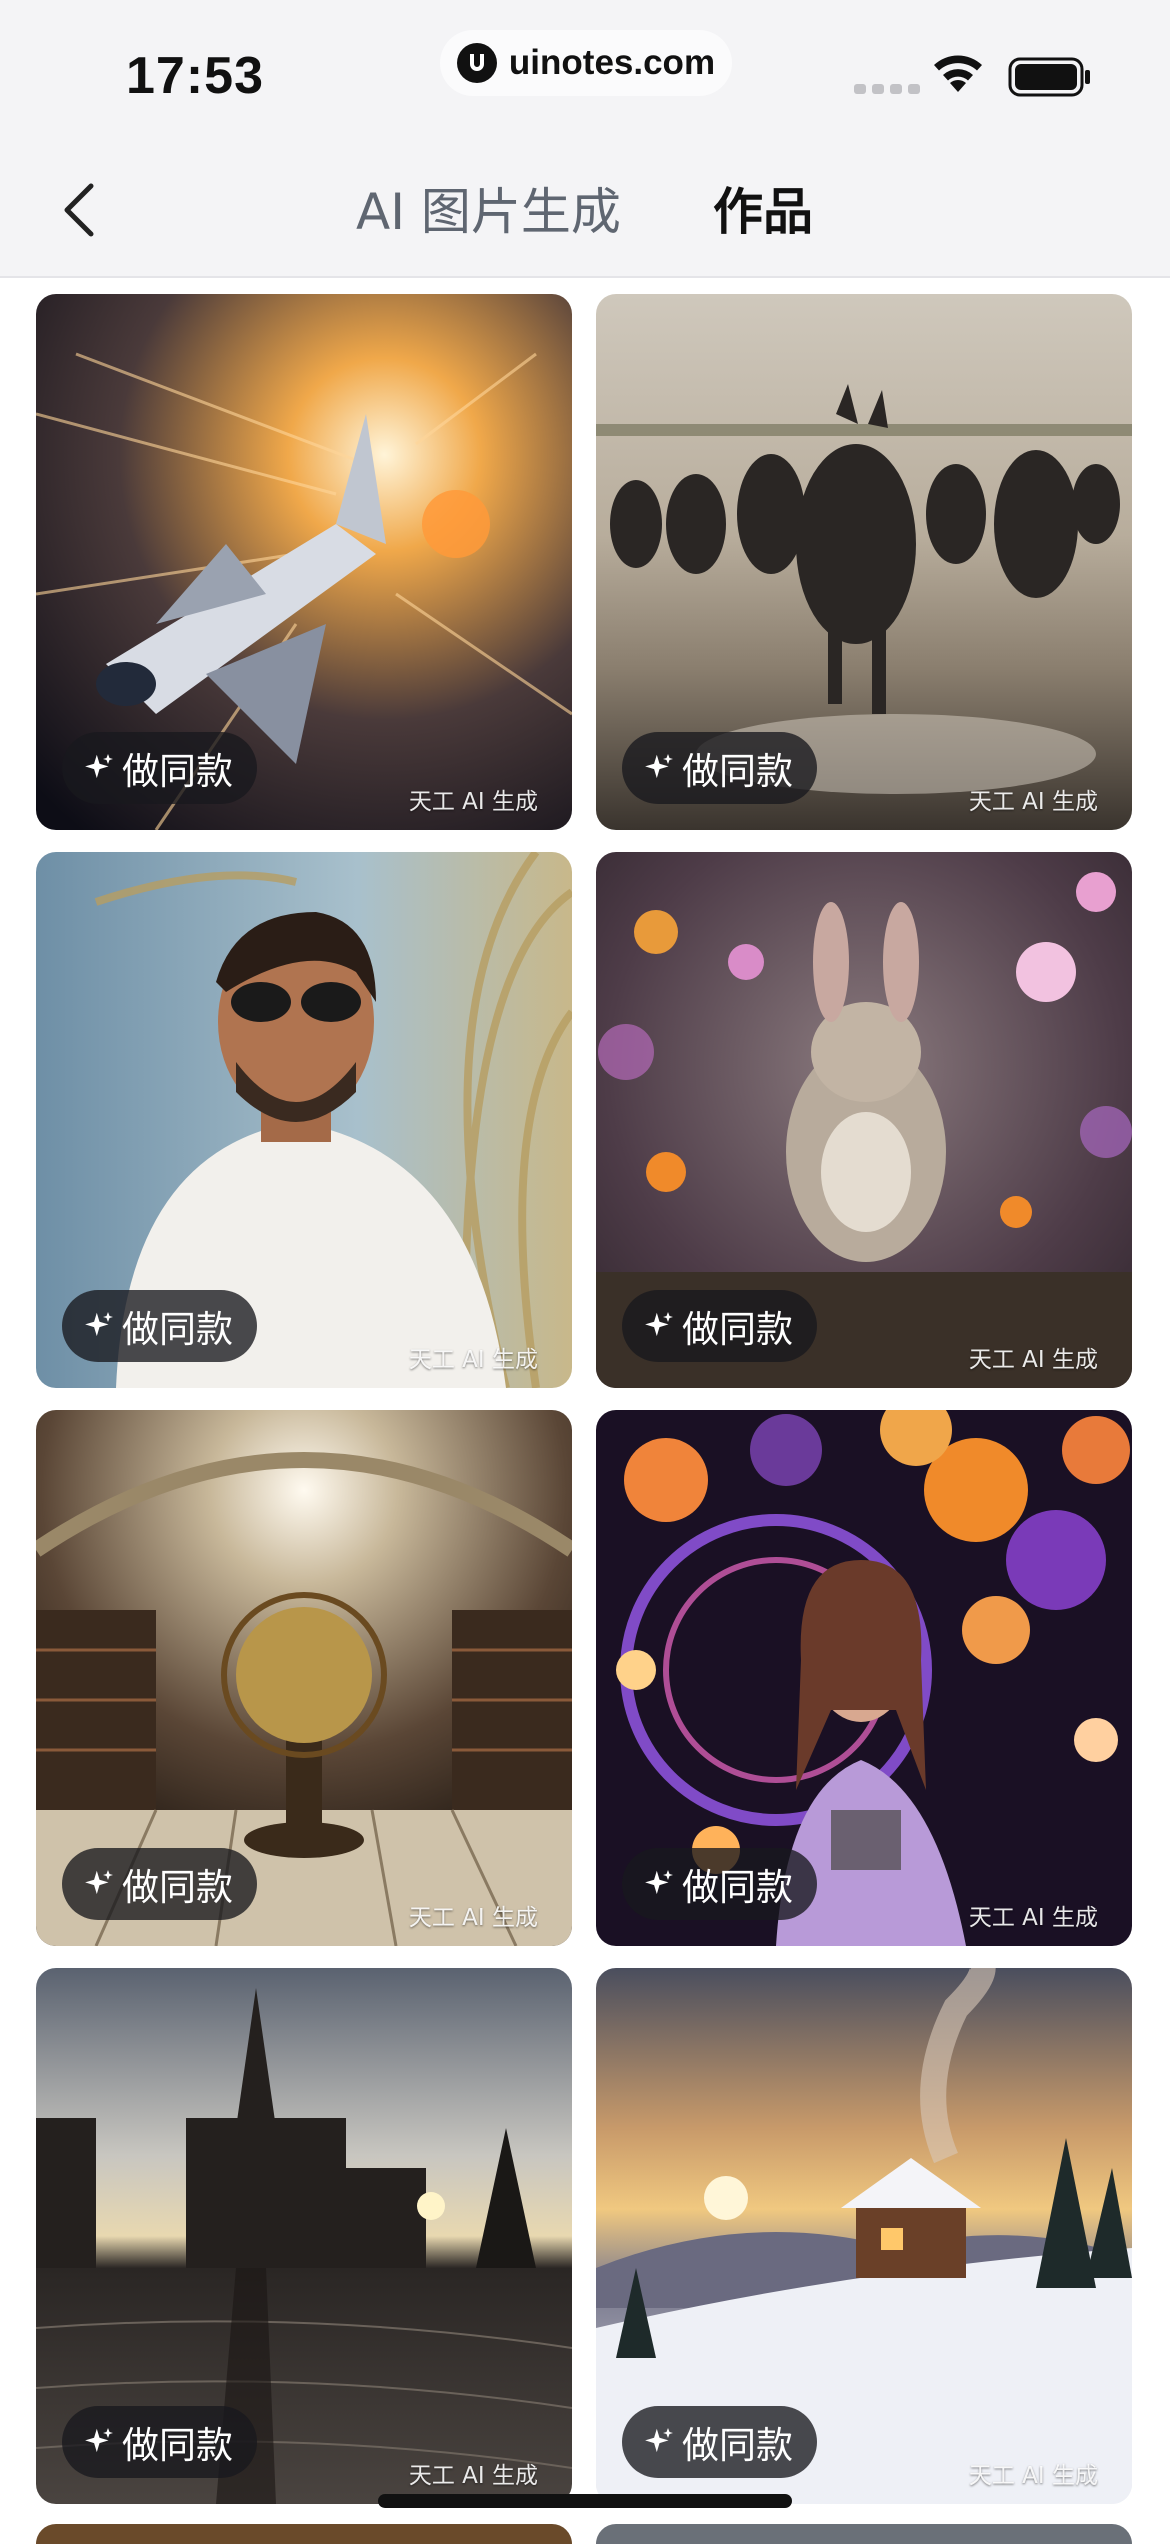 The width and height of the screenshot is (1170, 2544). What do you see at coordinates (763, 208) in the screenshot?
I see `tab-works: 作品` at bounding box center [763, 208].